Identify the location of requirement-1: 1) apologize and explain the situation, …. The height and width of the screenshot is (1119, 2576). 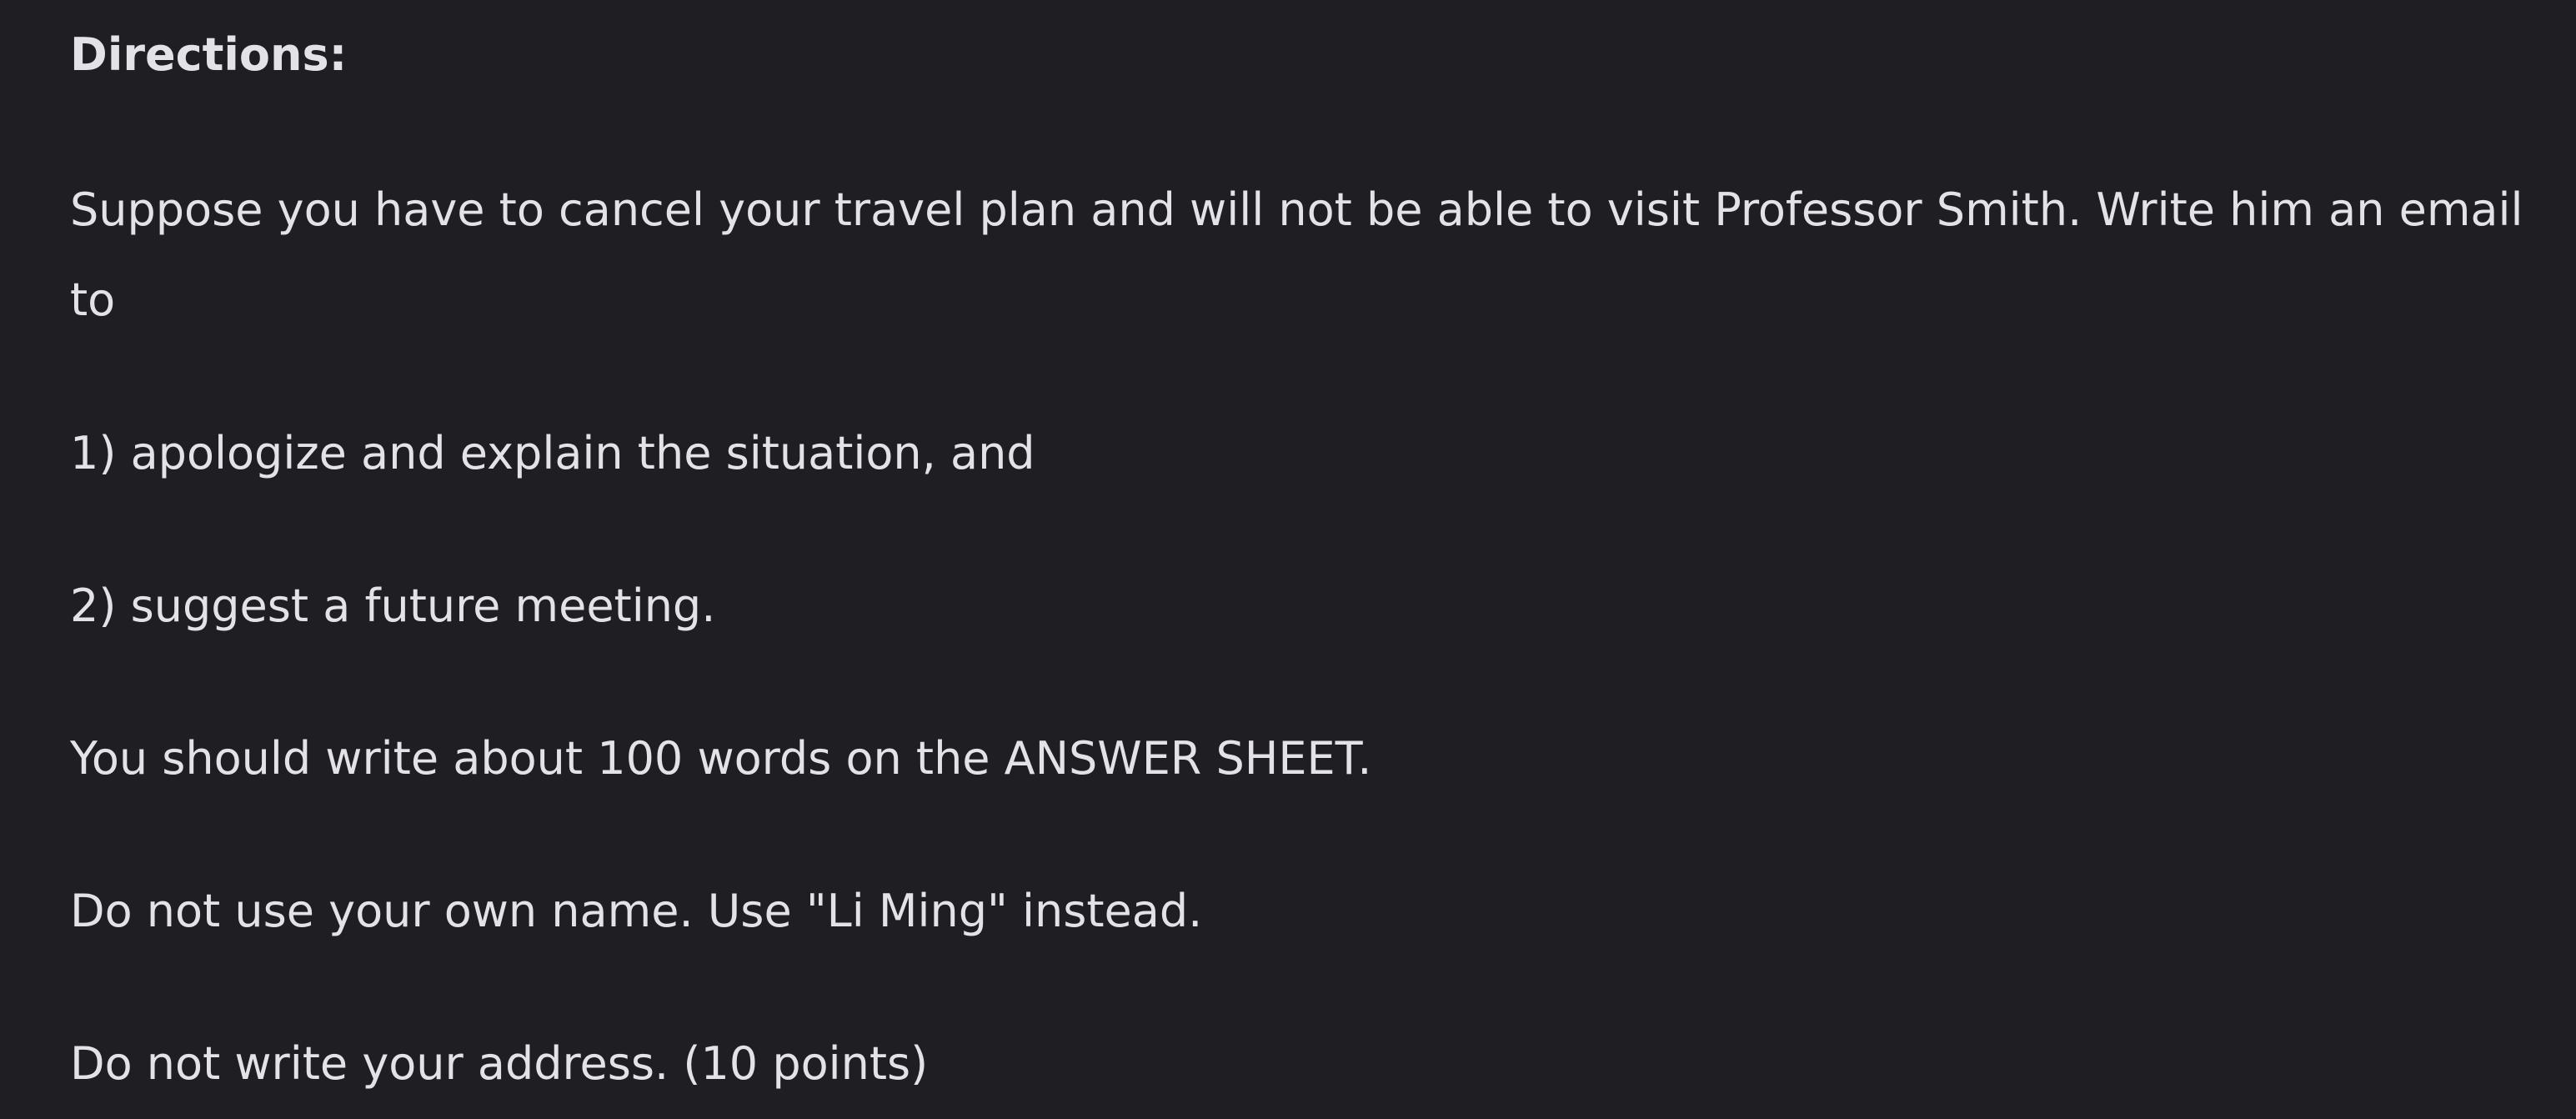
(552, 453).